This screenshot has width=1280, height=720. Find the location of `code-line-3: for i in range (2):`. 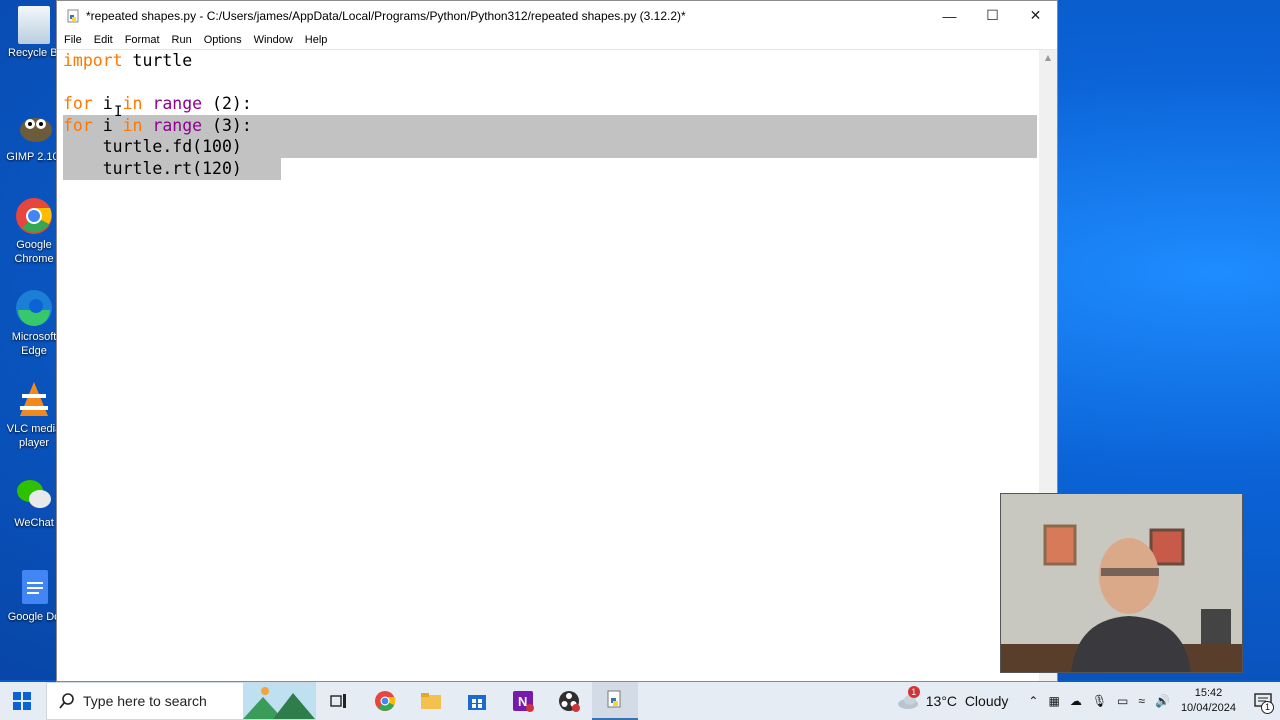

code-line-3: for i in range (2): is located at coordinates (157, 103).